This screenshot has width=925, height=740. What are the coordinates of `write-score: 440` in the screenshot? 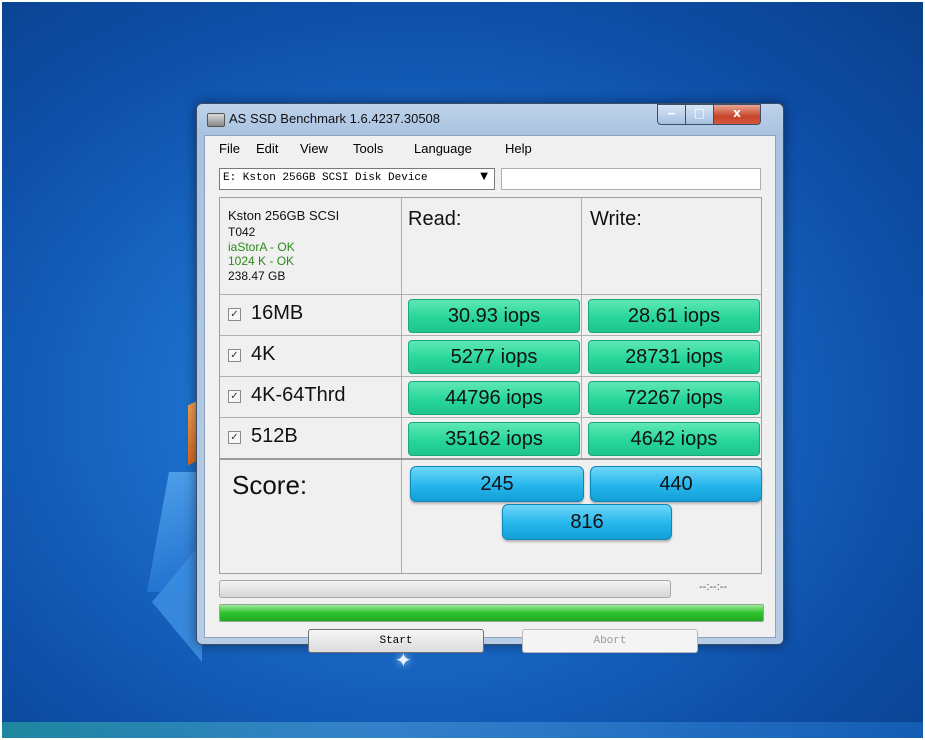 It's located at (676, 484).